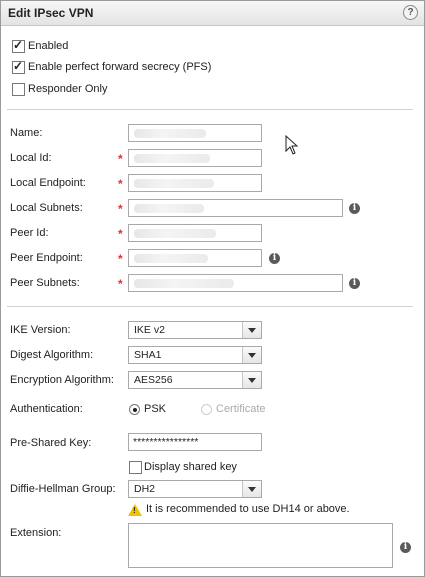  Describe the element at coordinates (260, 545) in the screenshot. I see `extension-textarea` at that location.